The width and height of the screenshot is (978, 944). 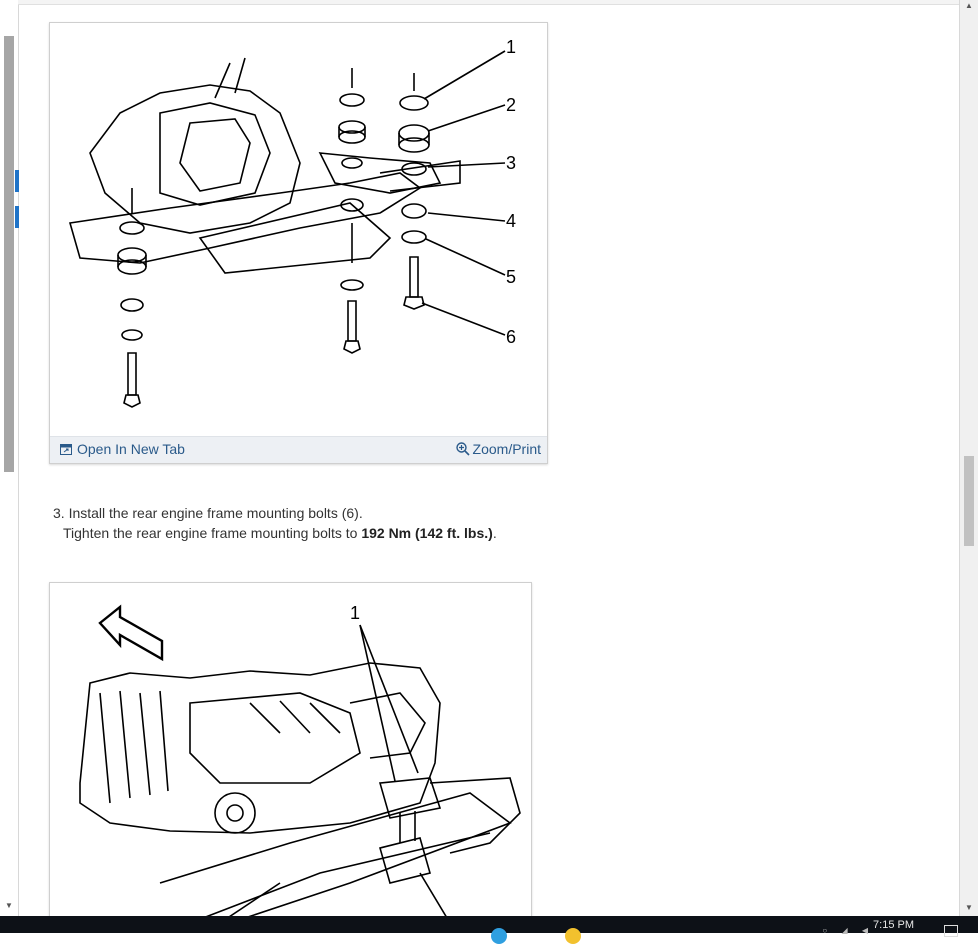 I want to click on left-window-strip: ▼, so click(x=9, y=458).